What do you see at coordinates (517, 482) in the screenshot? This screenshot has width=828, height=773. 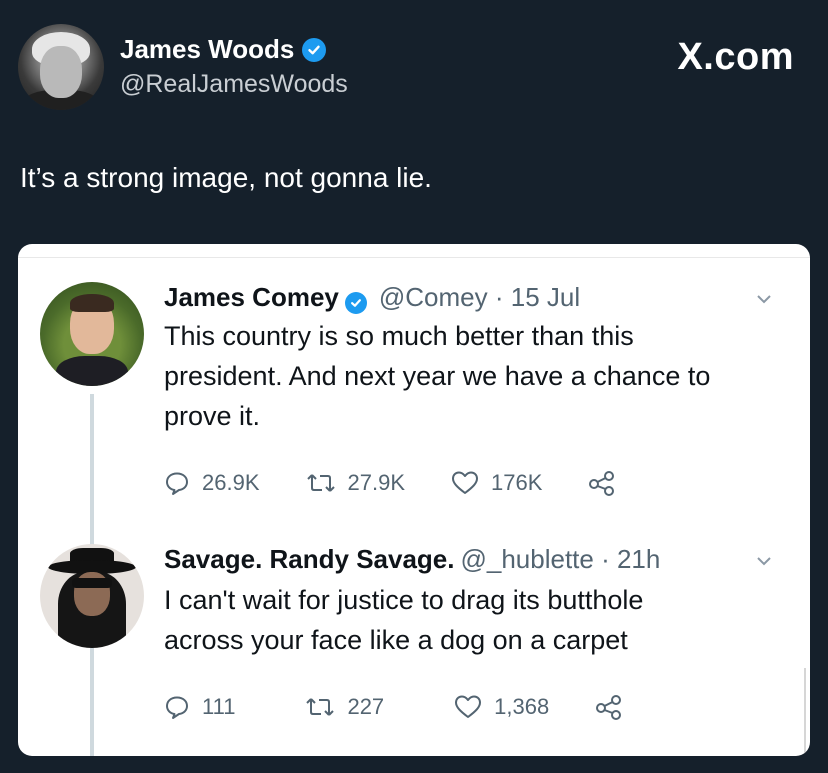 I see `like-count: 176K` at bounding box center [517, 482].